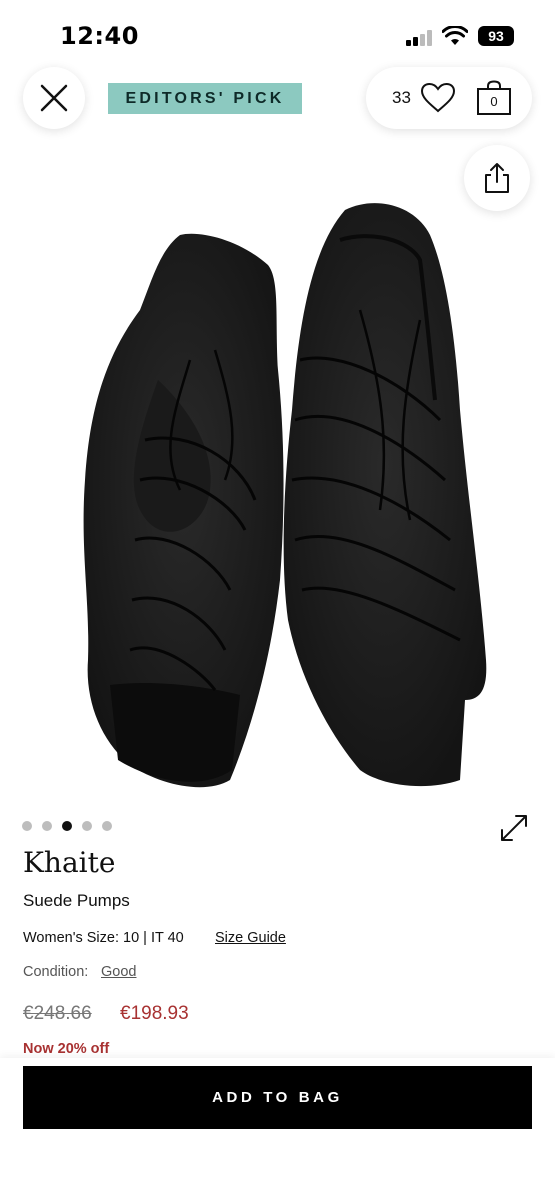 This screenshot has width=555, height=1200. What do you see at coordinates (56, 972) in the screenshot?
I see `condition-label: Condition:` at bounding box center [56, 972].